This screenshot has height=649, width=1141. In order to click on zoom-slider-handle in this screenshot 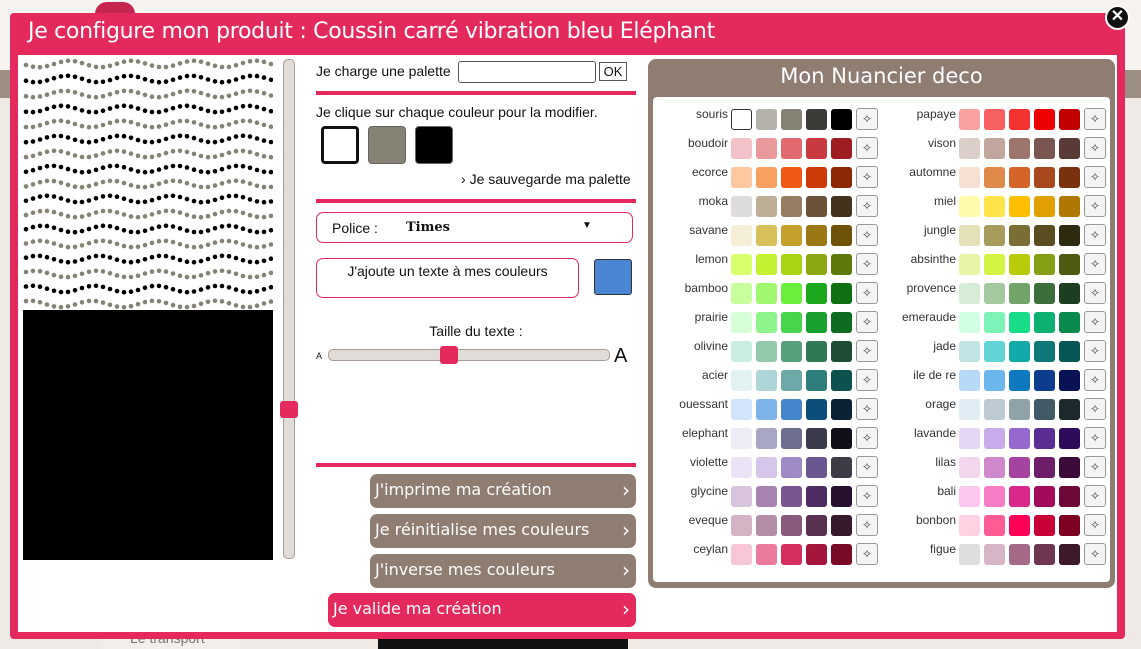, I will do `click(289, 409)`.